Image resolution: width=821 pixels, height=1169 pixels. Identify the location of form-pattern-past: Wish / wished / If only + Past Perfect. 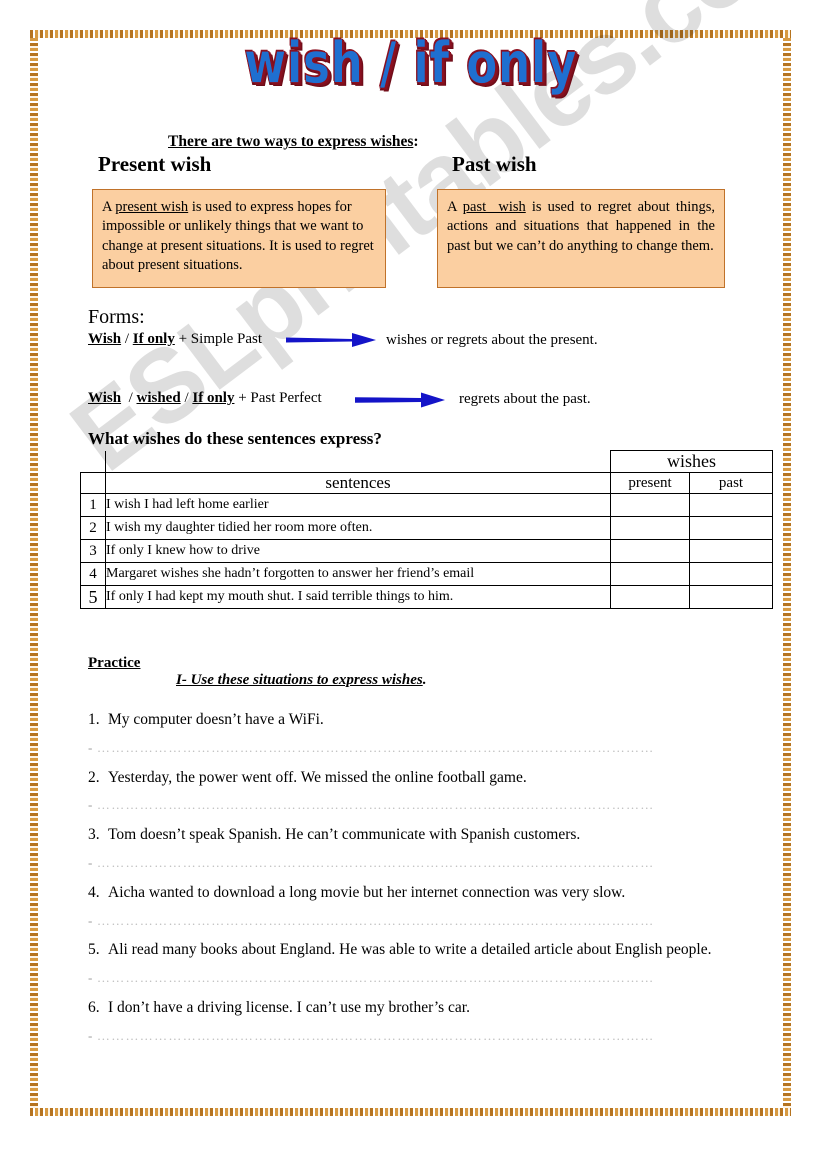
(205, 398).